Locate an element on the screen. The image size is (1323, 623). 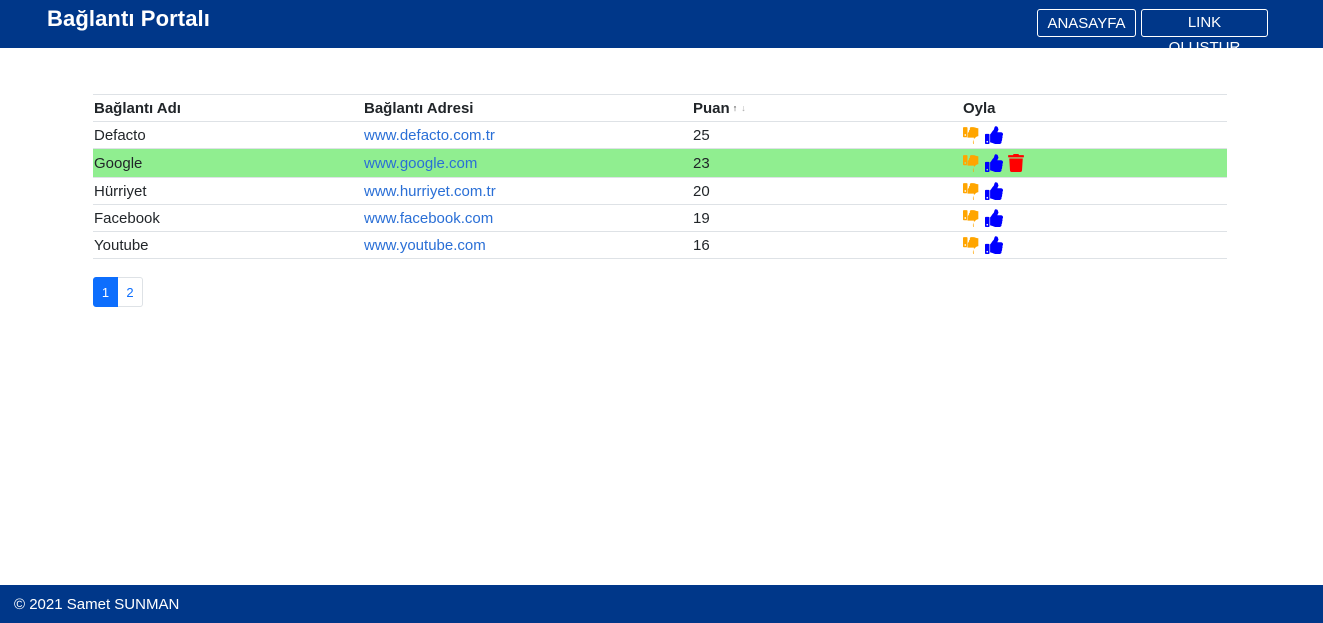
link-name: Hürriyet is located at coordinates (228, 191).